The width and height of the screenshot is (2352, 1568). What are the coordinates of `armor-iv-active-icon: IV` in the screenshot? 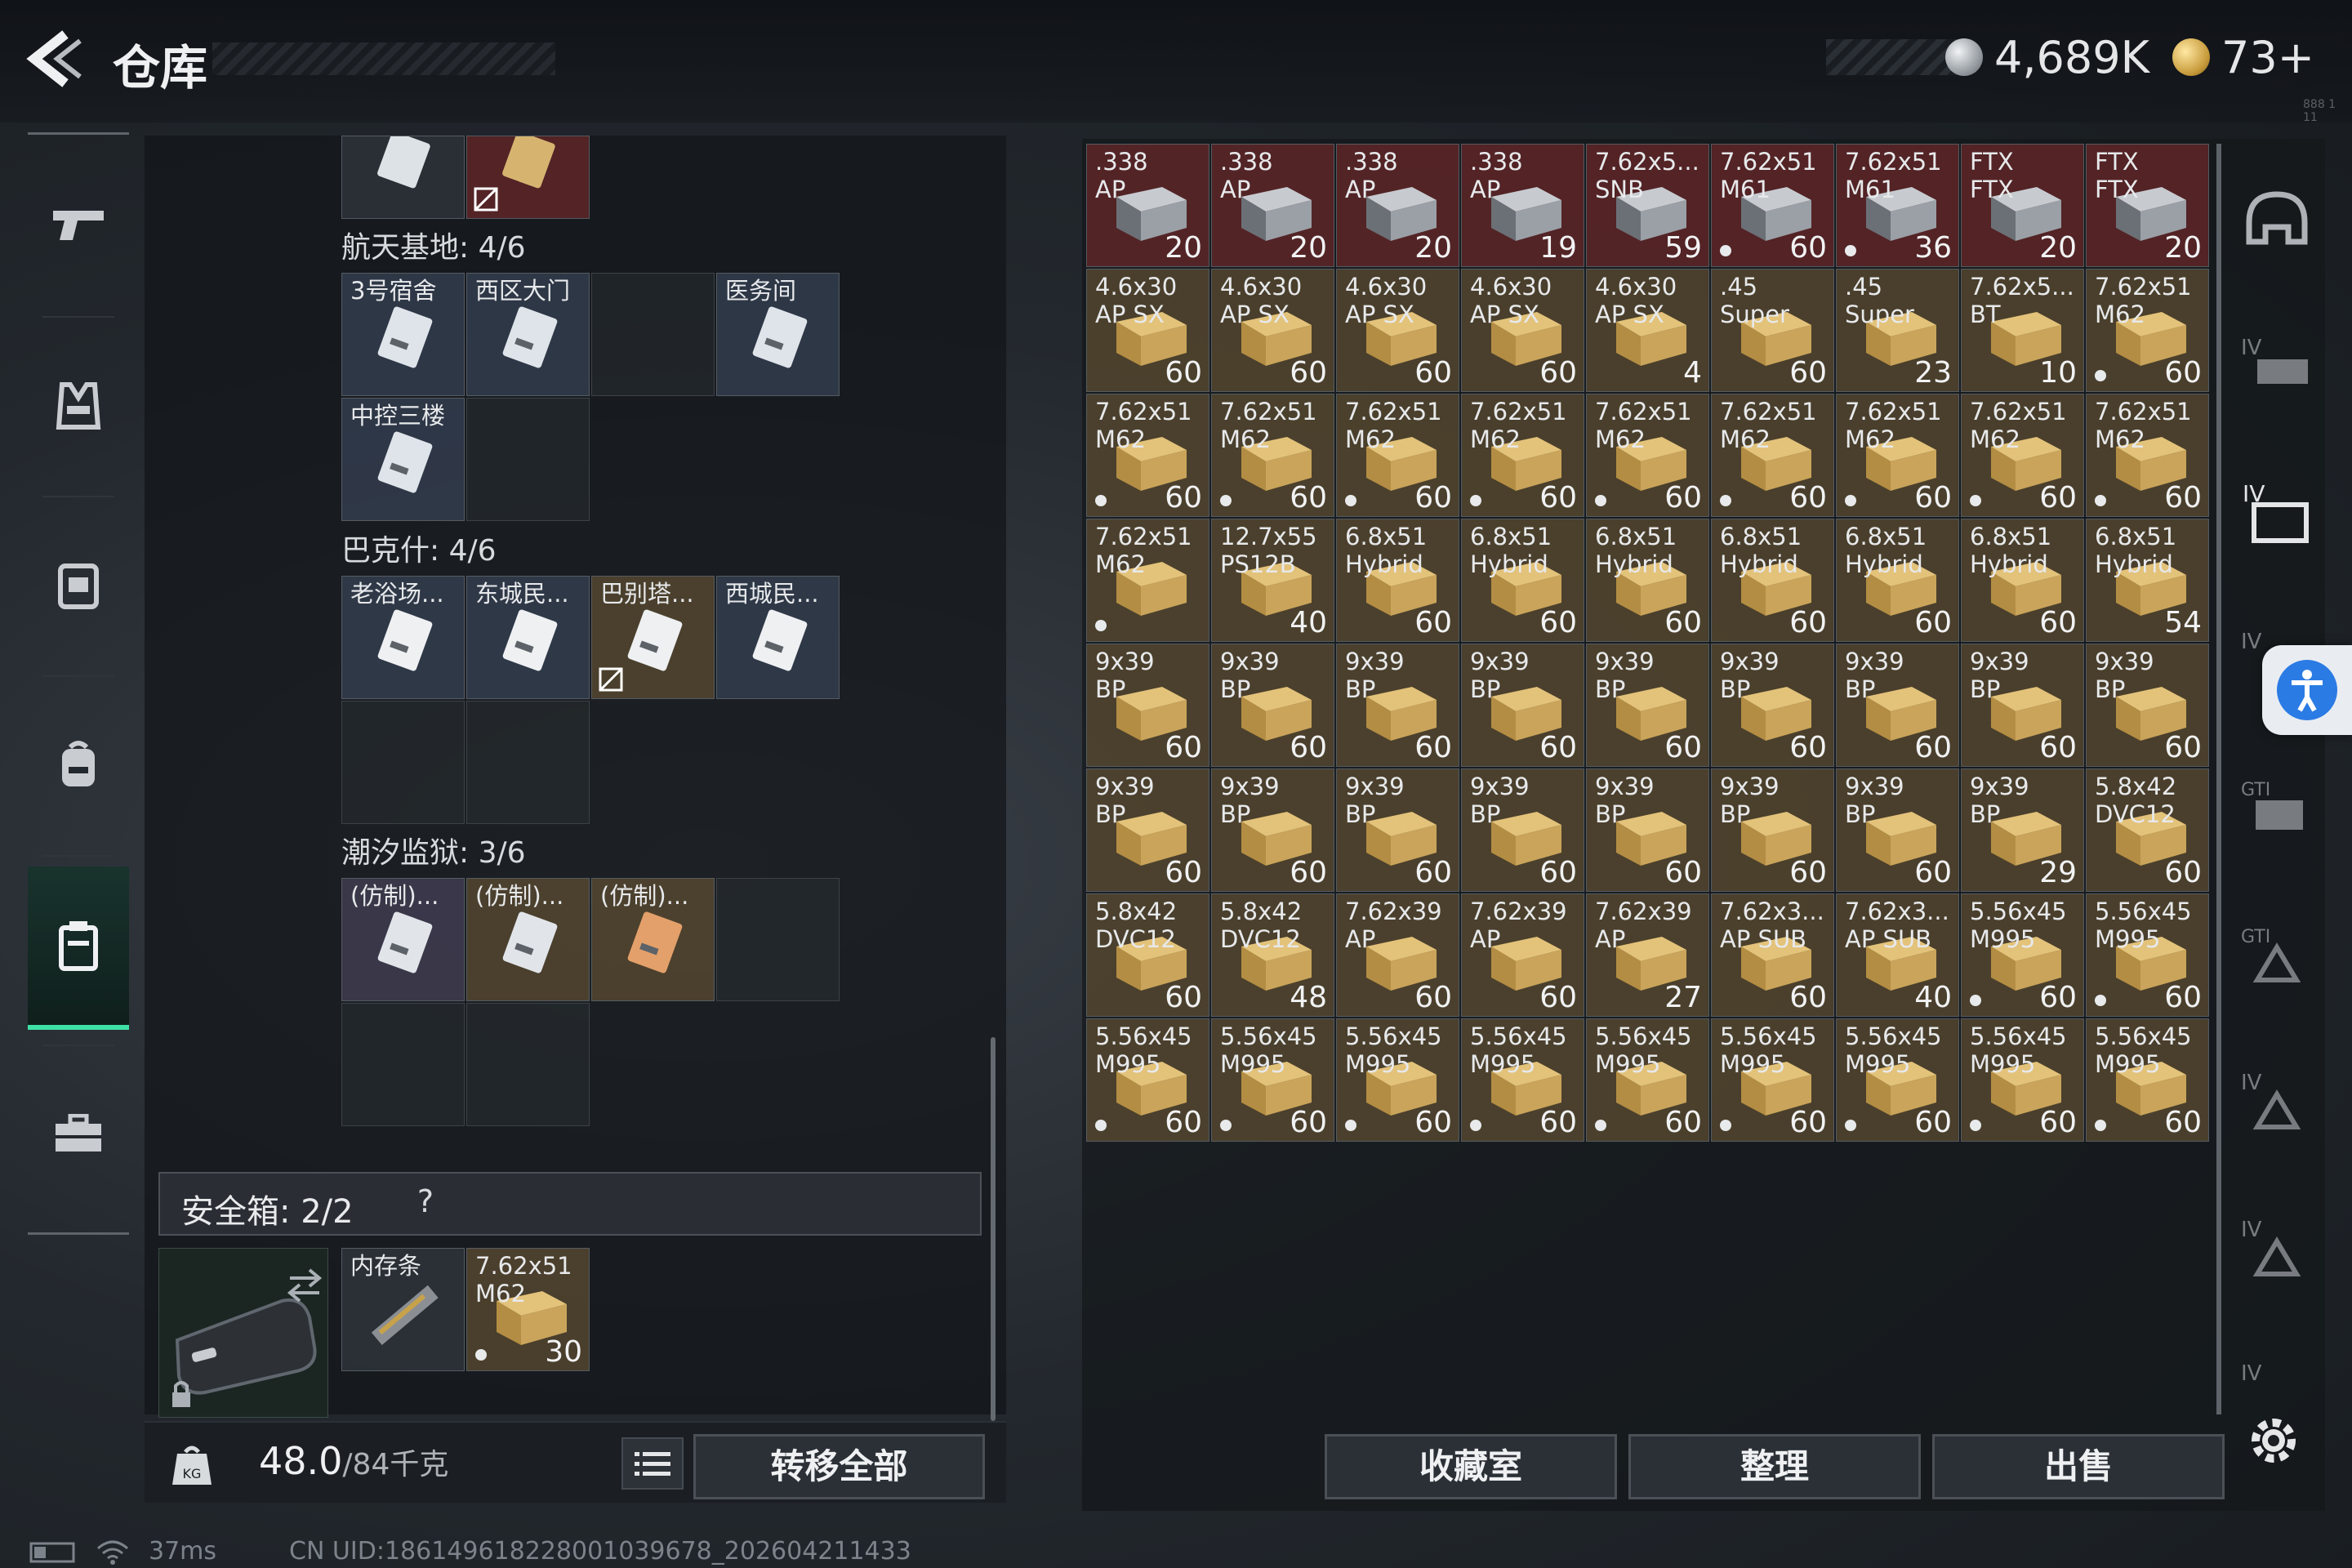 It's located at (2277, 513).